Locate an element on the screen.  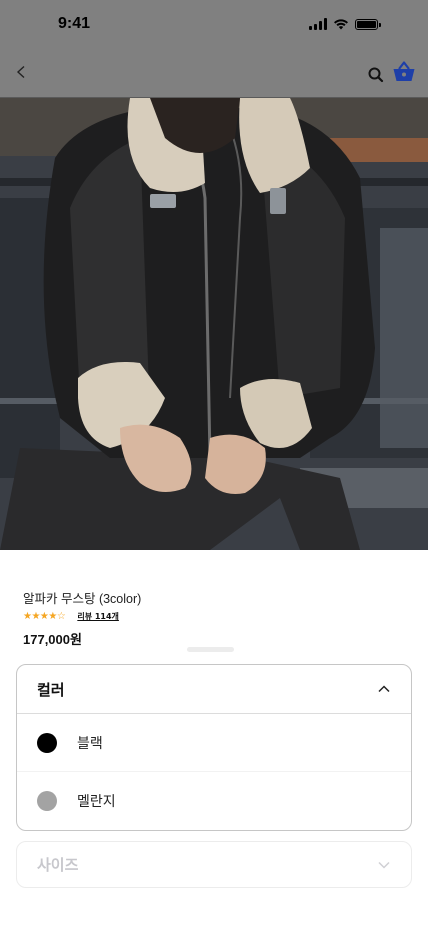
size-option-panel: 사이즈 is located at coordinates (214, 864).